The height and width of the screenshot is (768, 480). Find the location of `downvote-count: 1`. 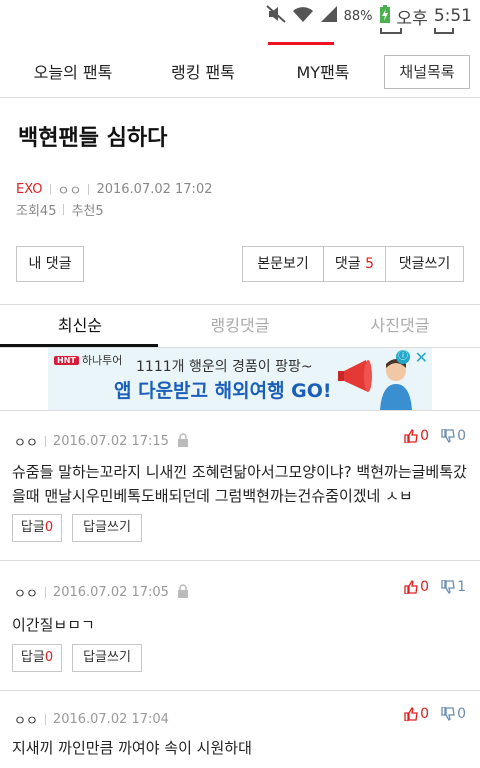

downvote-count: 1 is located at coordinates (461, 587).